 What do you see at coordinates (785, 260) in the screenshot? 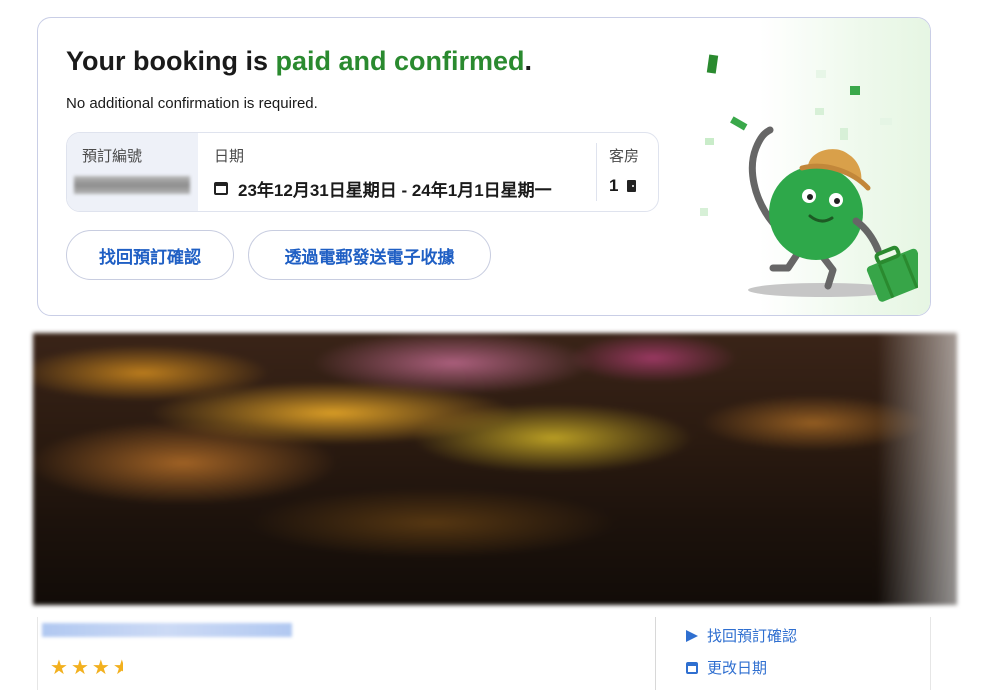
I see `mascot-leg` at bounding box center [785, 260].